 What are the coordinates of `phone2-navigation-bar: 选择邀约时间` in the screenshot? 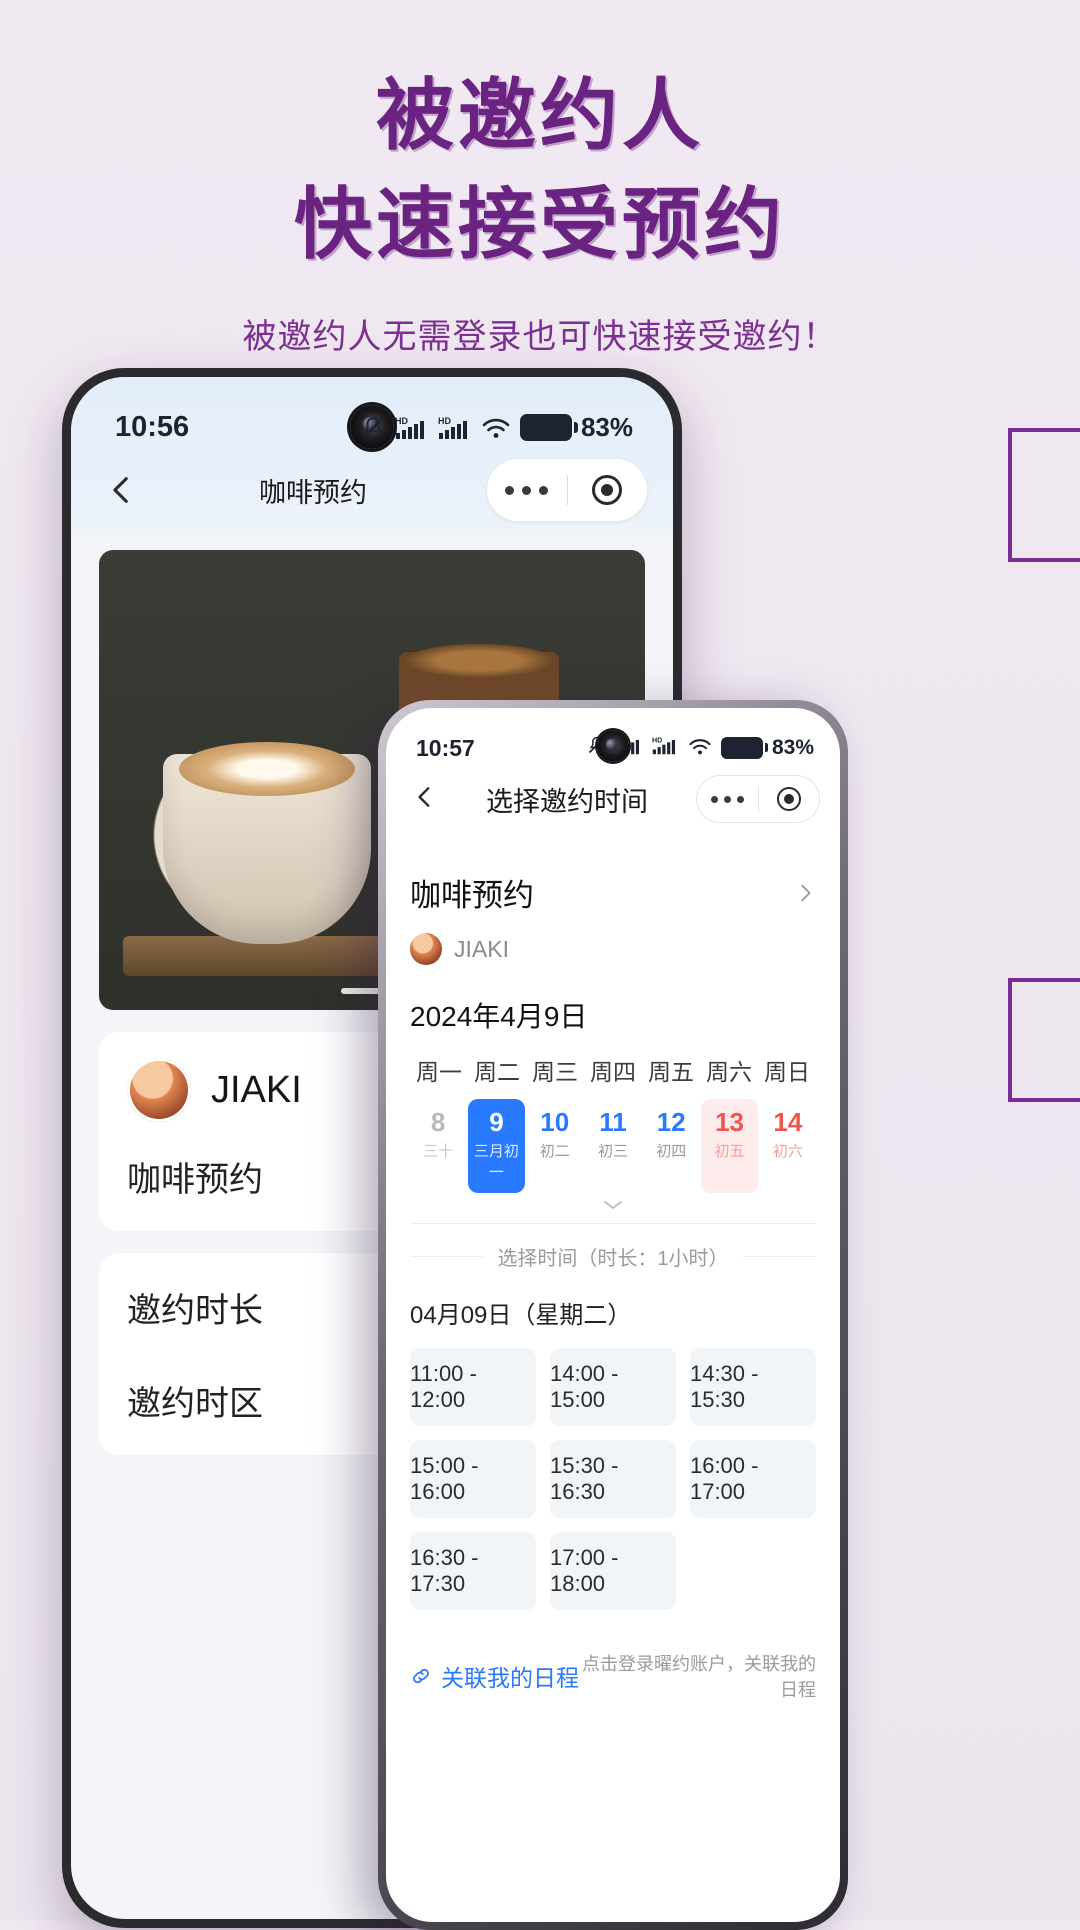 It's located at (613, 799).